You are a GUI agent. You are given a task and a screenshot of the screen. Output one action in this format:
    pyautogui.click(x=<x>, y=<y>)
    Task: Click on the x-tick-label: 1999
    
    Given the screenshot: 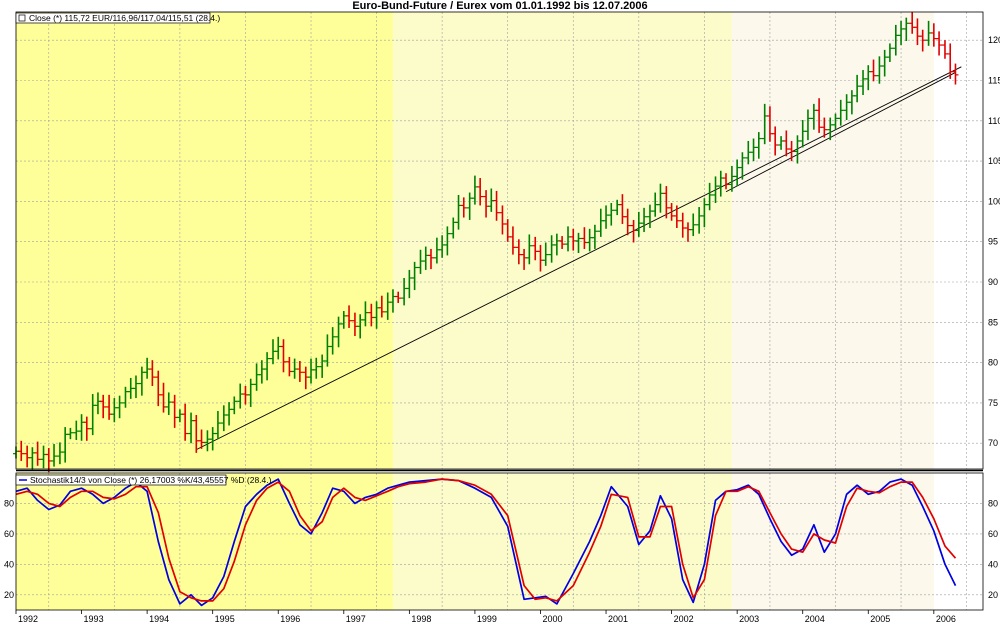 What is the action you would take?
    pyautogui.click(x=487, y=619)
    